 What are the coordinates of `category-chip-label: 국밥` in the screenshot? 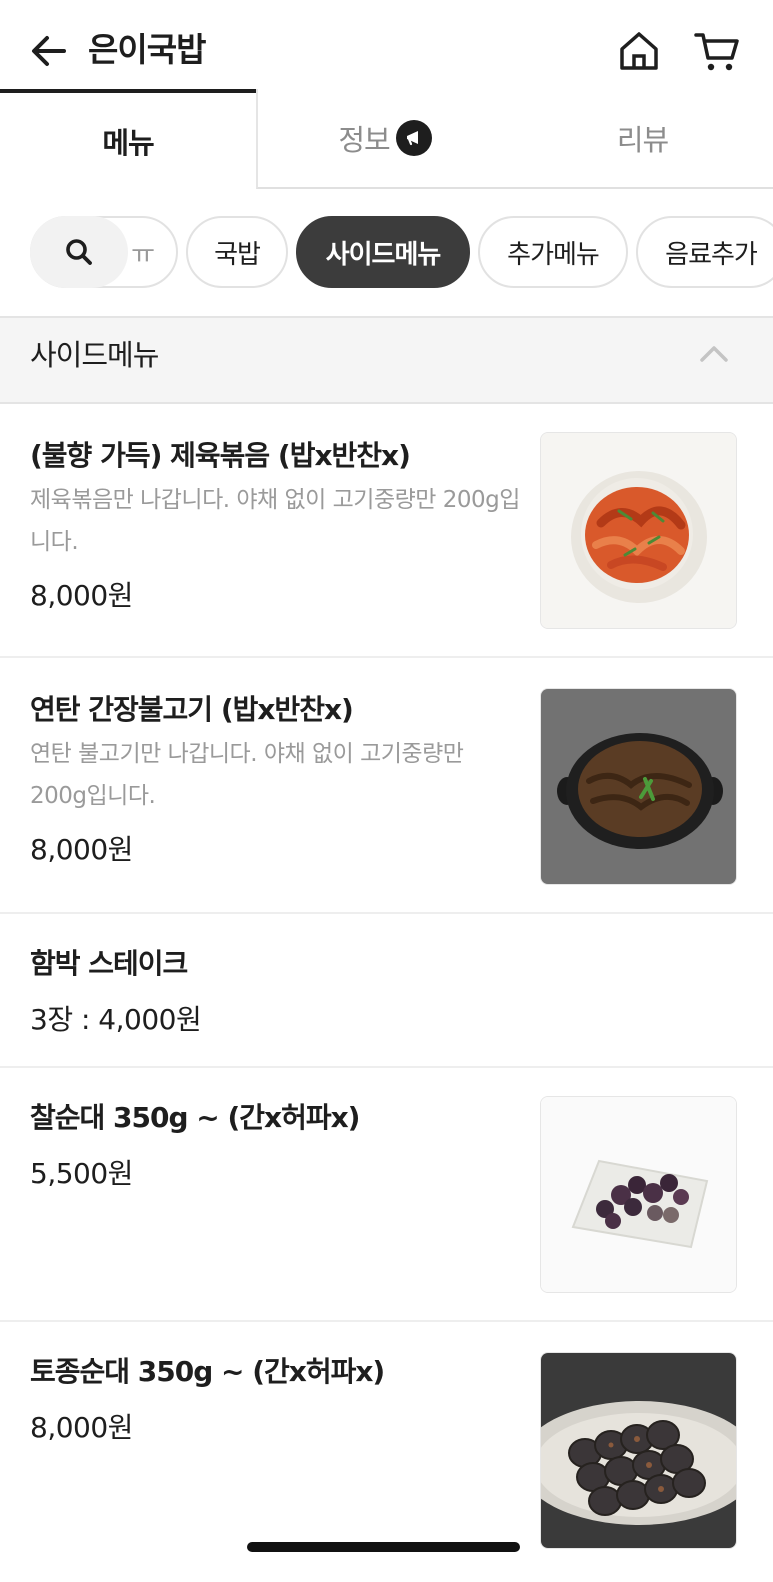 It's located at (237, 254).